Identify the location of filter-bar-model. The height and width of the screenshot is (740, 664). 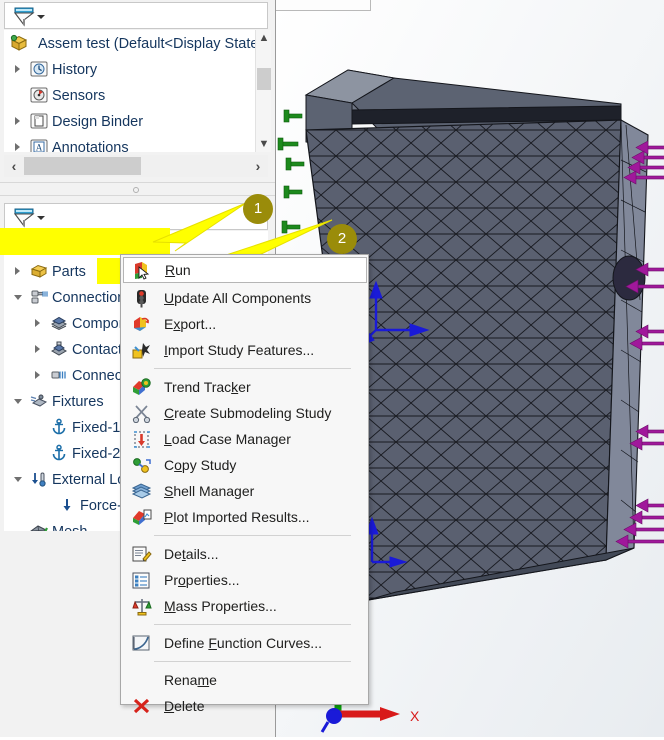
(136, 15).